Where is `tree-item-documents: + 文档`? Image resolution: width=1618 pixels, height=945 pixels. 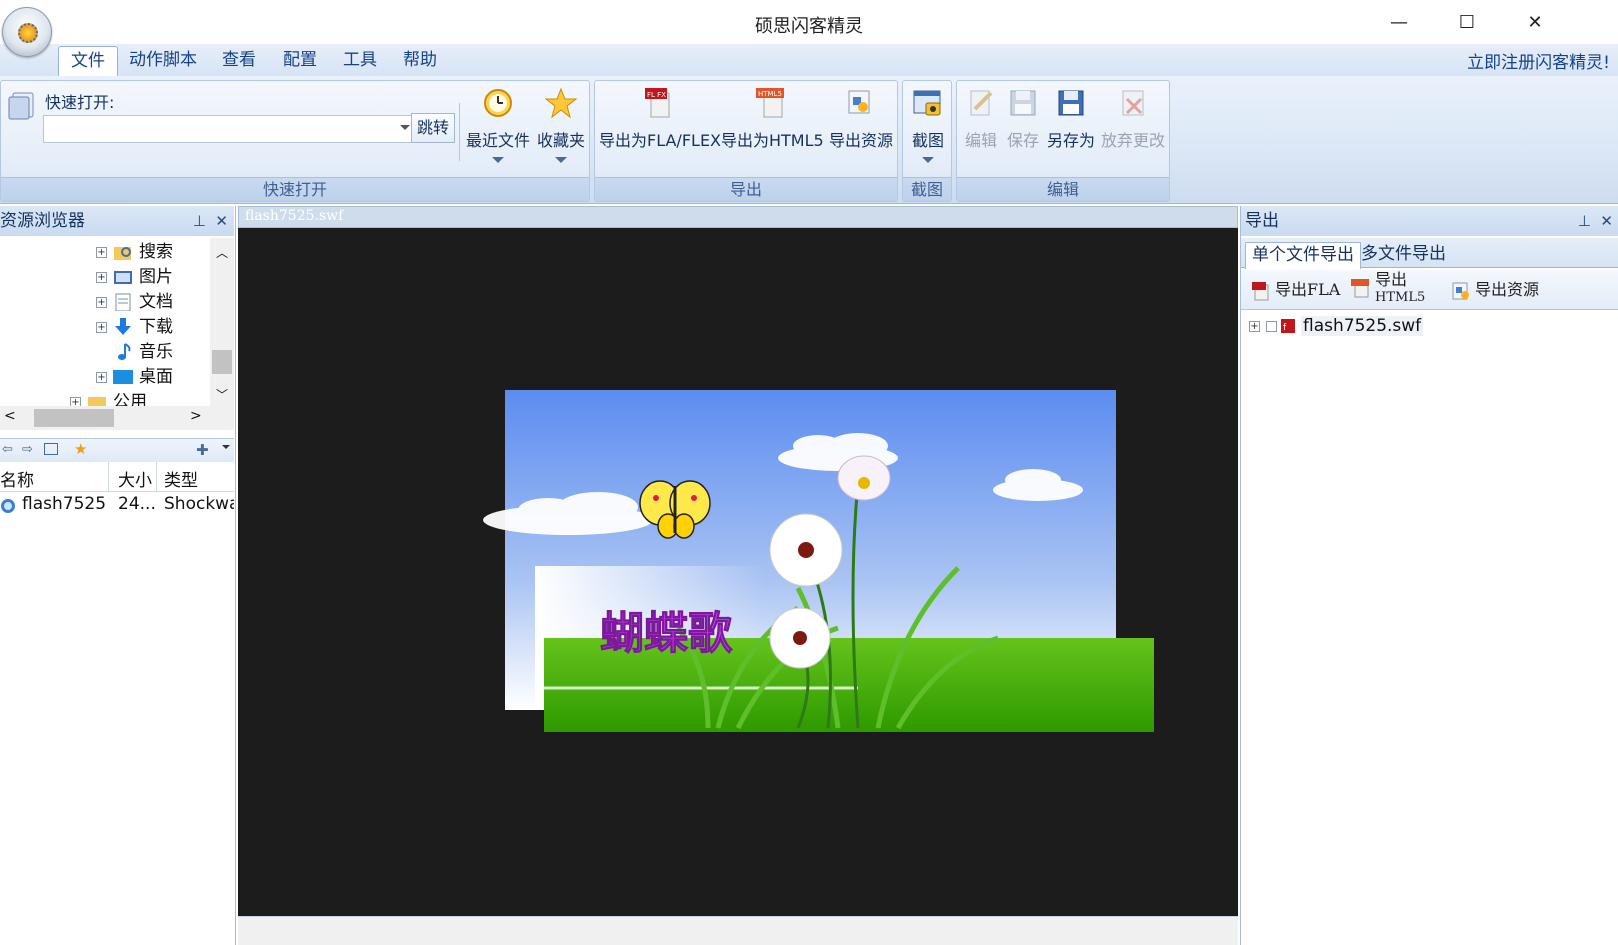
tree-item-documents: + 文档 is located at coordinates (134, 302).